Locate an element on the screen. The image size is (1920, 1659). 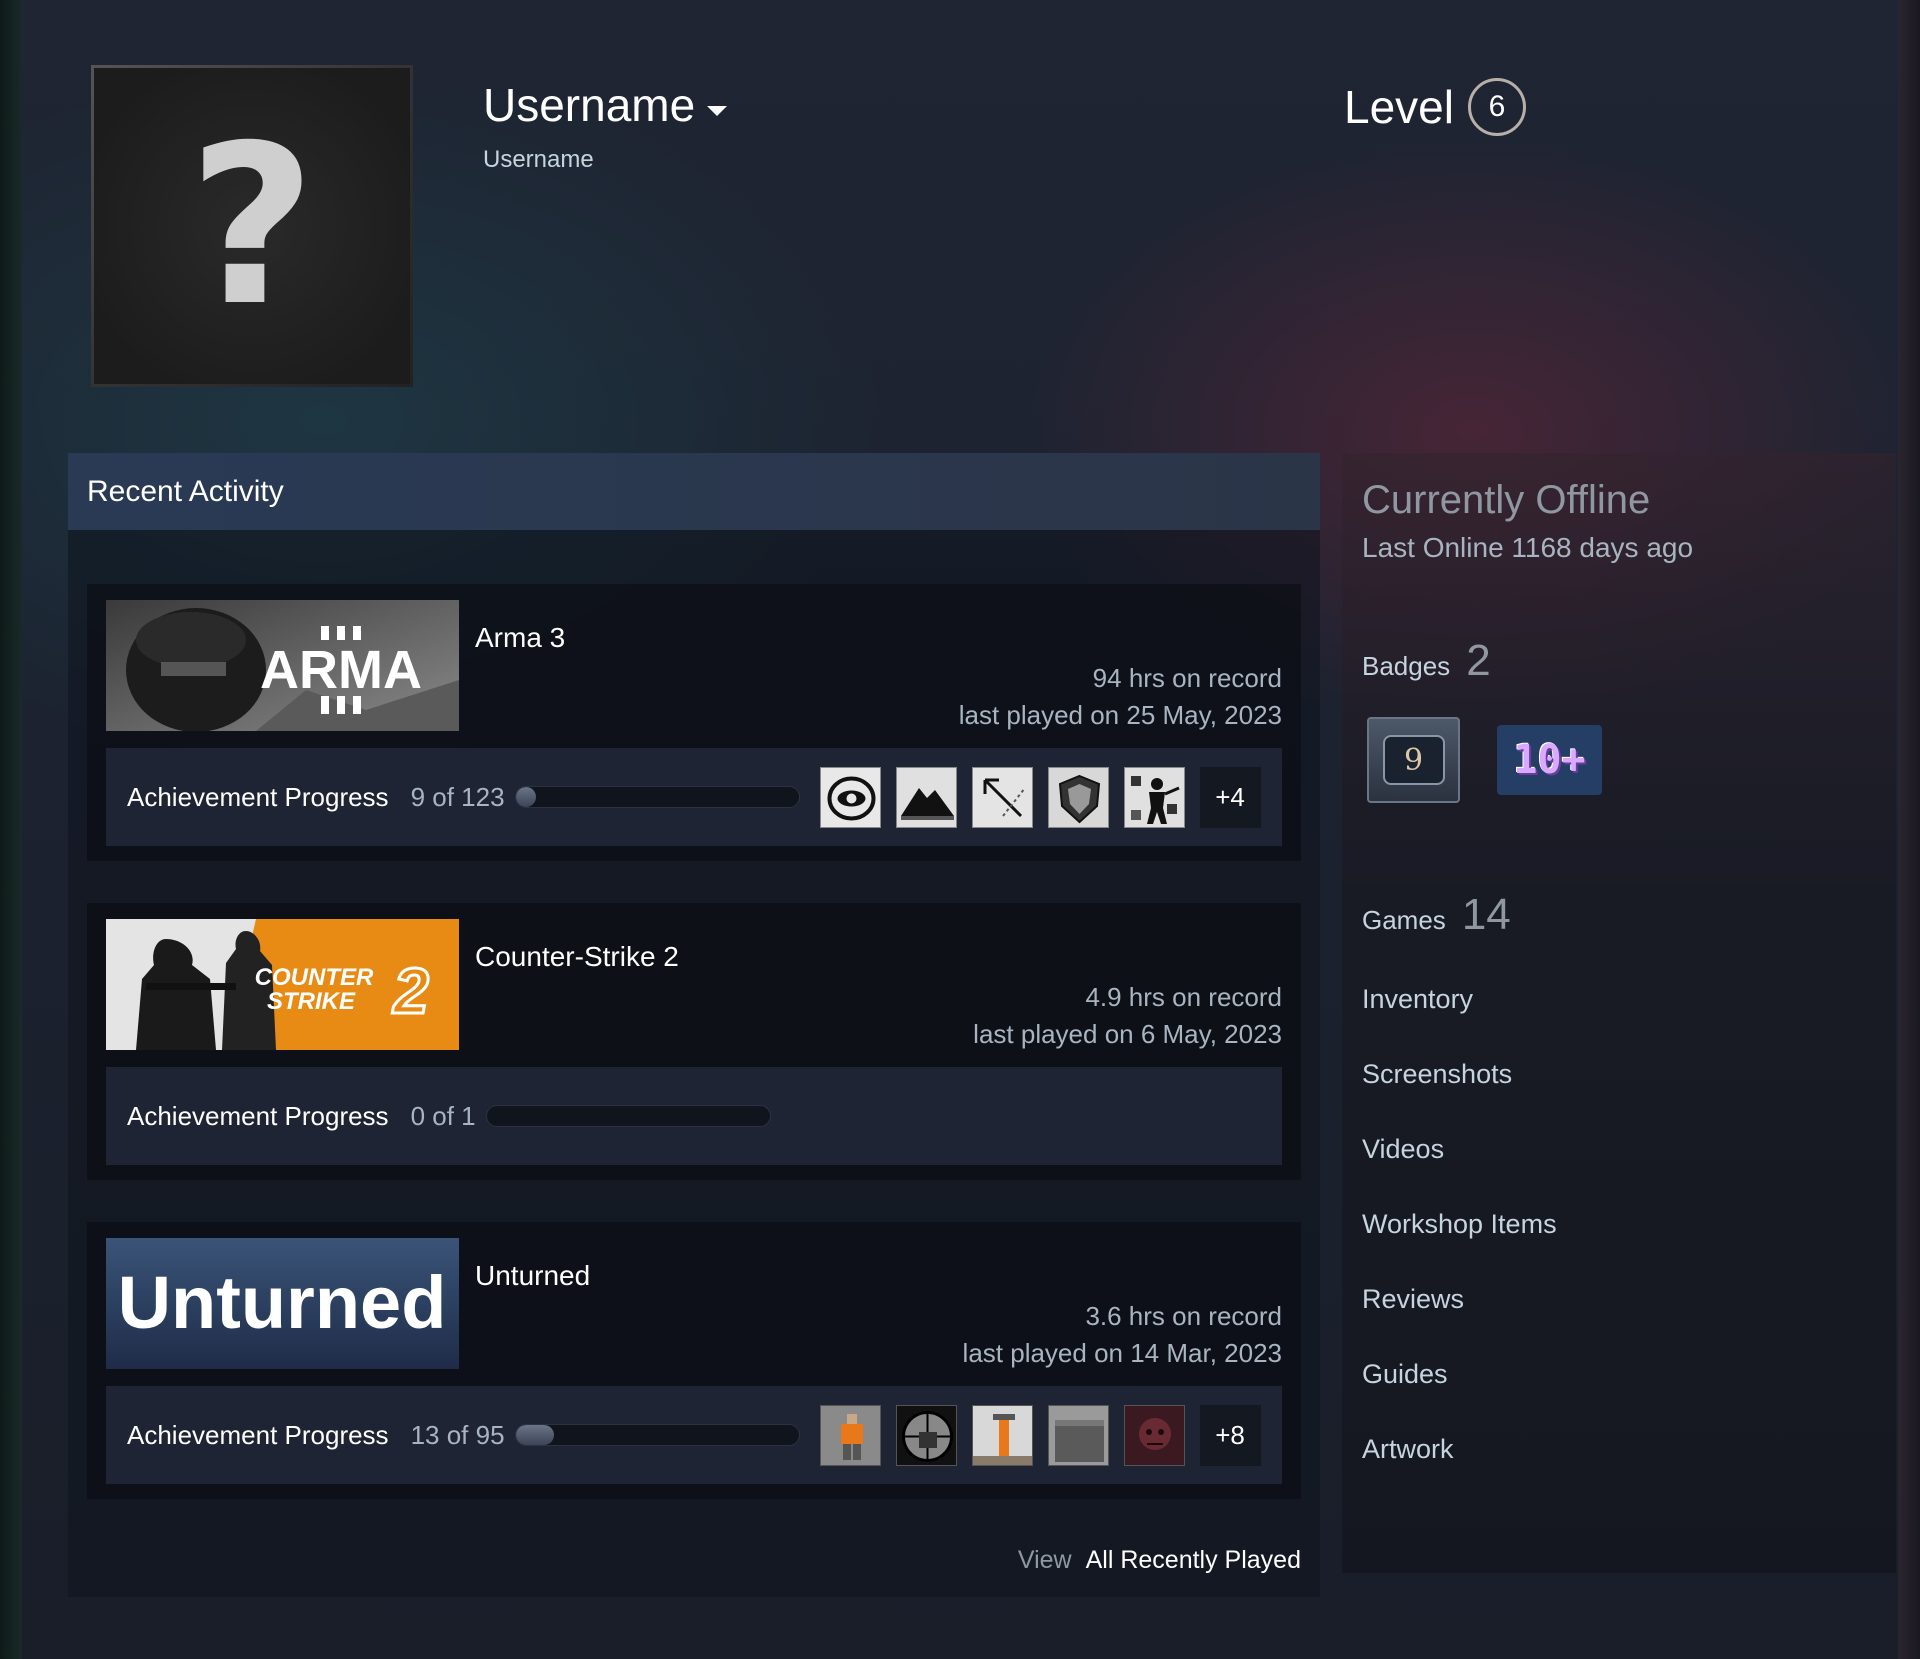
eye-achievement-icon is located at coordinates (850, 797).